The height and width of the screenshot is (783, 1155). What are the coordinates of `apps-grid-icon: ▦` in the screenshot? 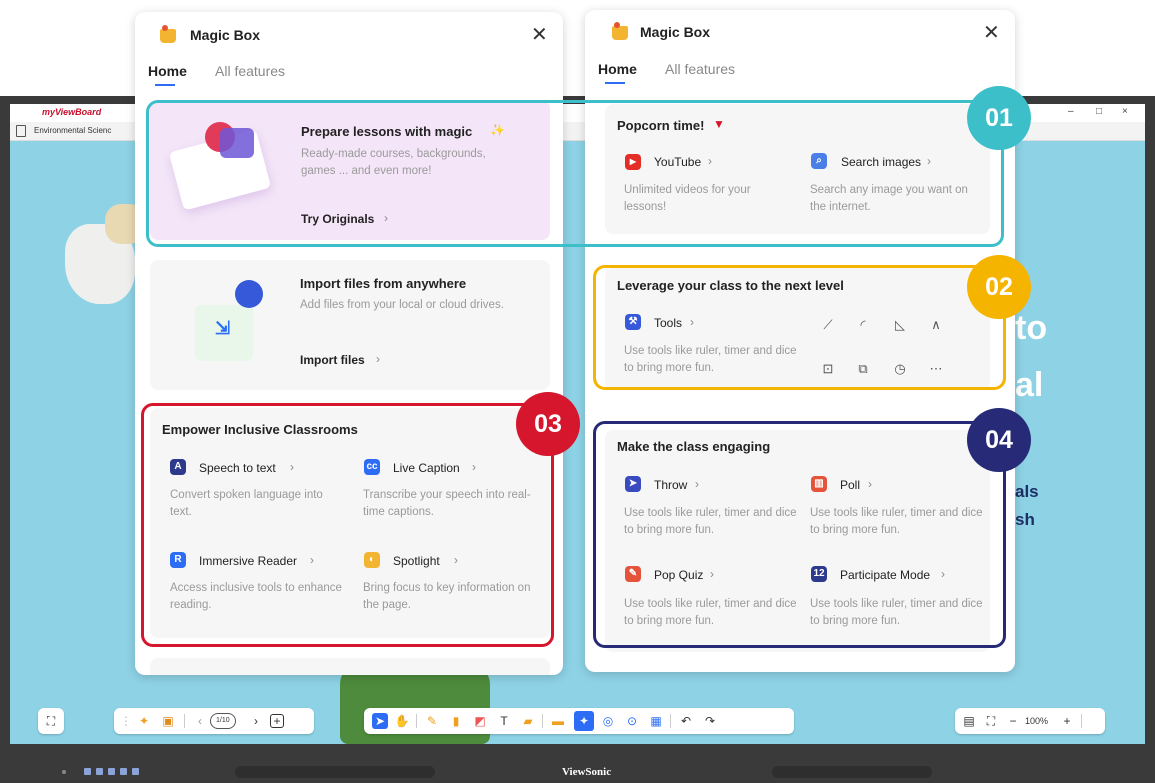 It's located at (656, 721).